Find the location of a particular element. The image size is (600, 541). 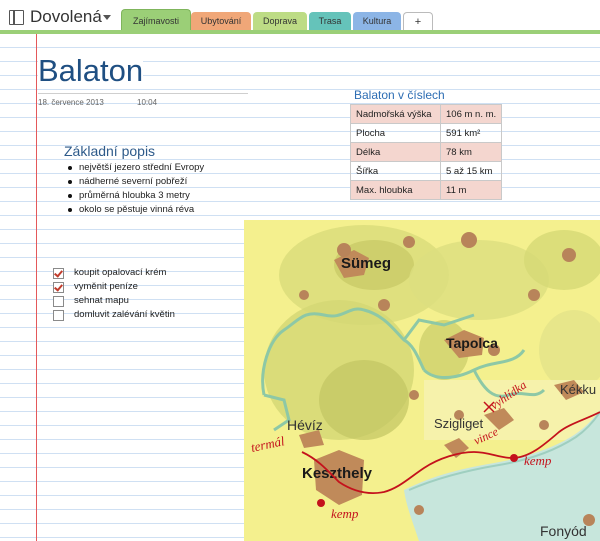

map-note-kemp-1: kemp is located at coordinates (345, 513).